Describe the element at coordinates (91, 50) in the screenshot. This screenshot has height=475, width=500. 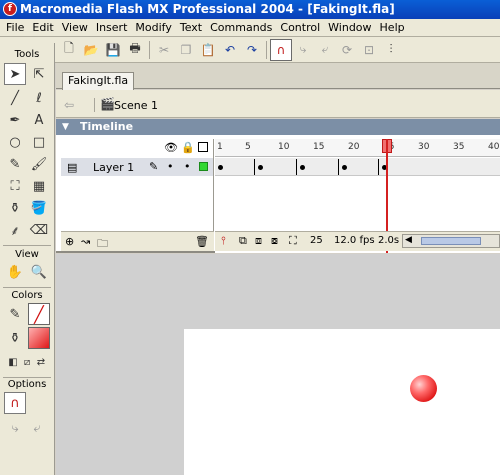
I see `open-folder-icon: 📂` at that location.